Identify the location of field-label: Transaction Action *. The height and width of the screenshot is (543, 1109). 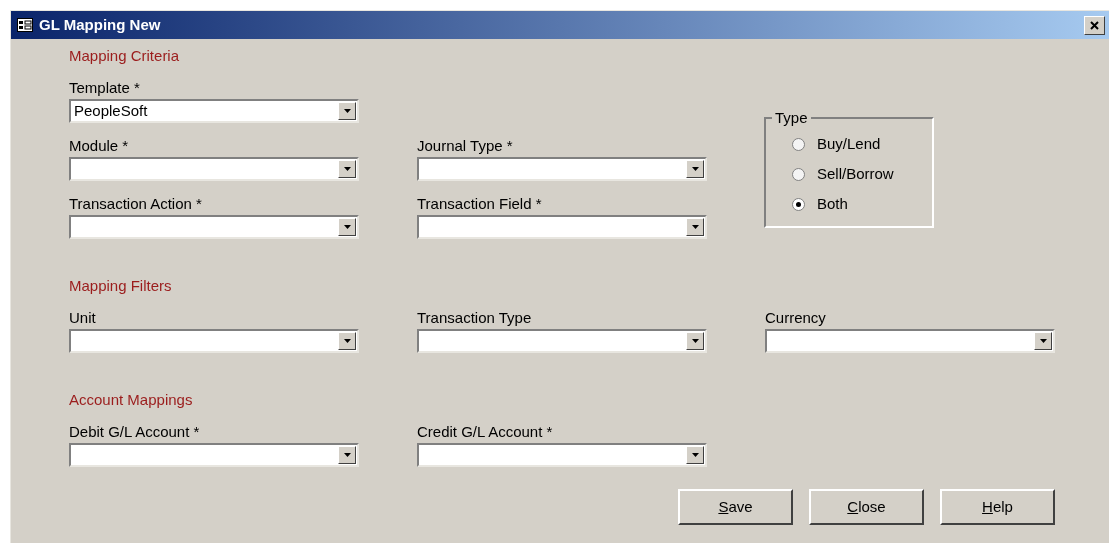
(136, 204).